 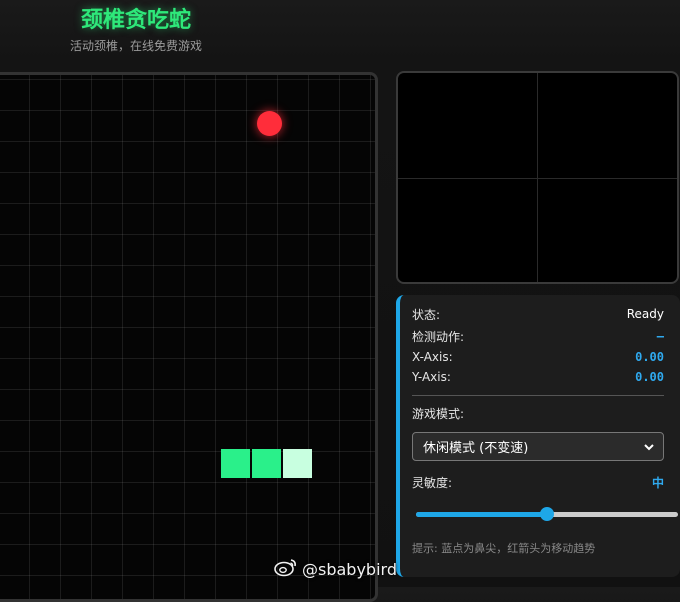 I want to click on x-axis-value: 0.00, so click(x=649, y=357).